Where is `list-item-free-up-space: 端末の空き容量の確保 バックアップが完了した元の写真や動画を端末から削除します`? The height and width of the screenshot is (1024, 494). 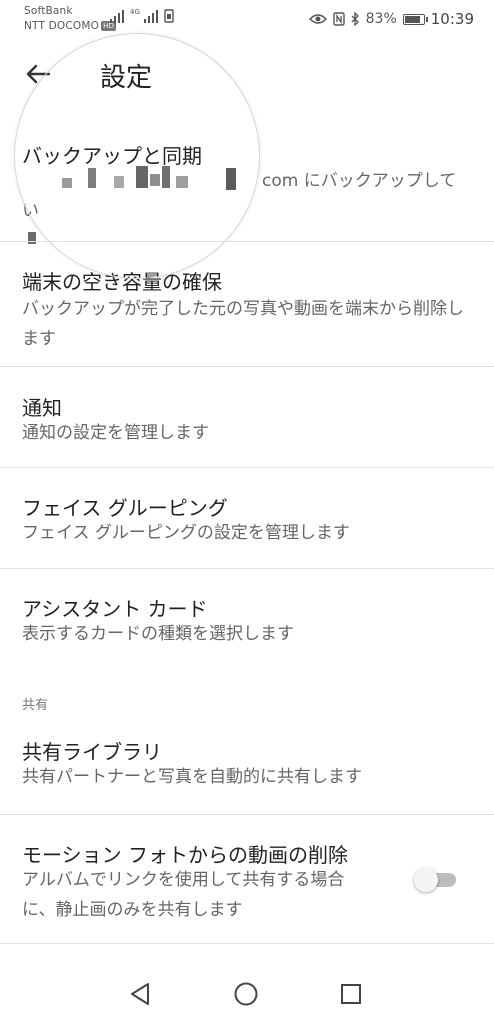 list-item-free-up-space: 端末の空き容量の確保 バックアップが完了した元の写真や動画を端末から削除します is located at coordinates (247, 304).